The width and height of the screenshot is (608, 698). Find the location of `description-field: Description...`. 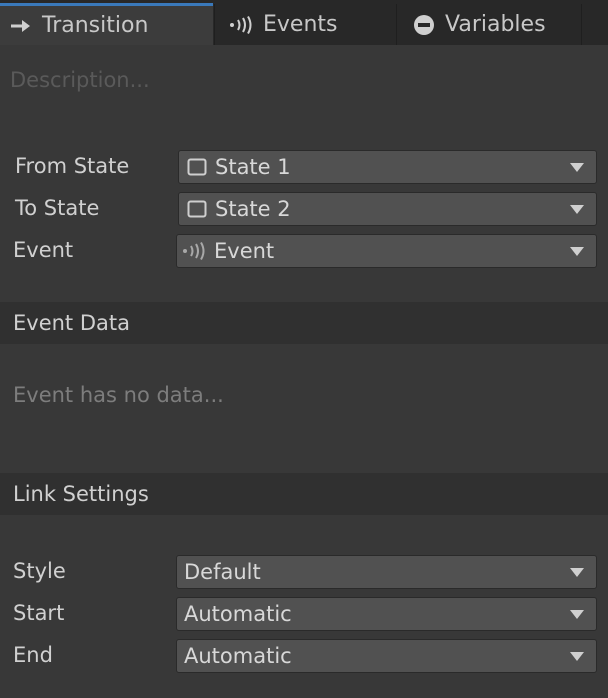

description-field: Description... is located at coordinates (80, 80).